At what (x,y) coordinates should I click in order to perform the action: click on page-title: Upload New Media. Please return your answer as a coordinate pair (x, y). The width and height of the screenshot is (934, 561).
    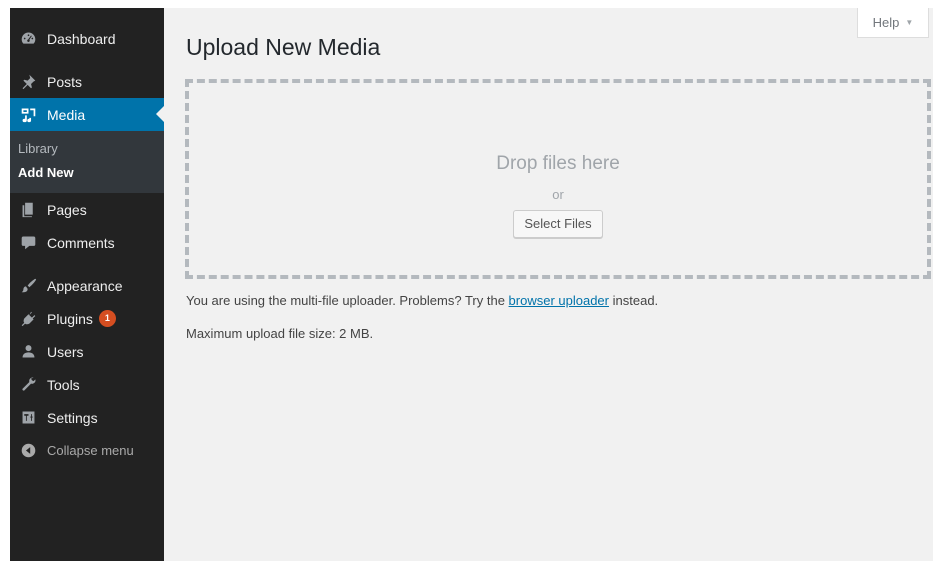
    Looking at the image, I should click on (283, 47).